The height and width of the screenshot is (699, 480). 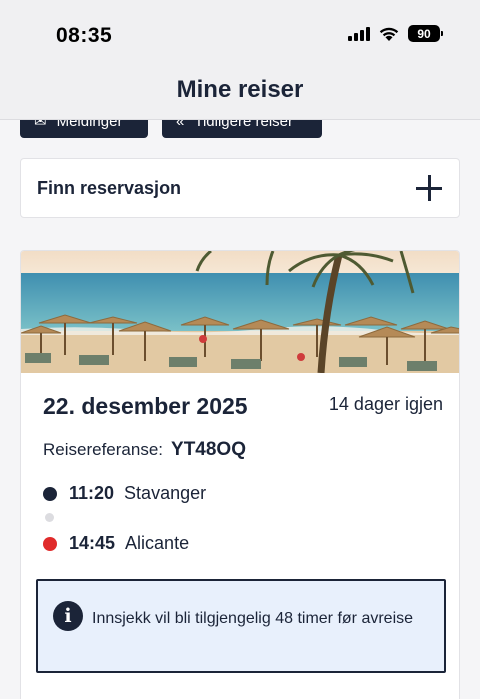 I want to click on route-connector-dot, so click(x=49, y=517).